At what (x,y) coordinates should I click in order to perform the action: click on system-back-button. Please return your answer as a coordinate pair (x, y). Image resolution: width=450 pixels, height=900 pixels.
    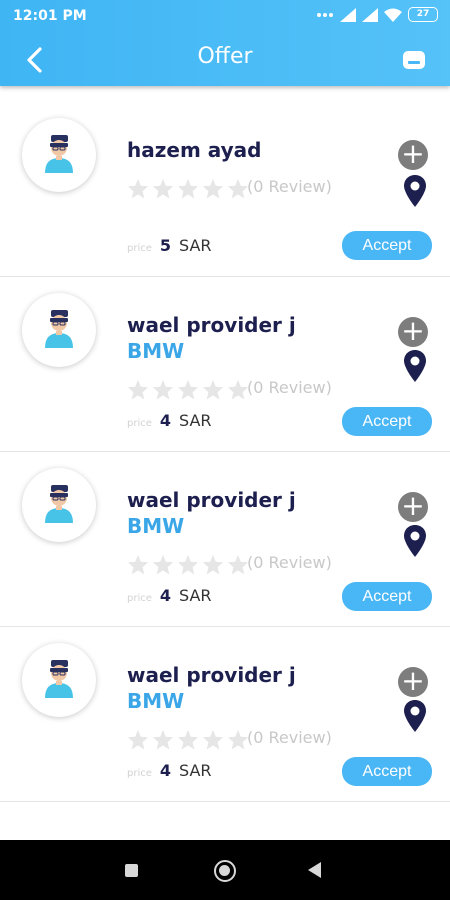
    Looking at the image, I should click on (314, 870).